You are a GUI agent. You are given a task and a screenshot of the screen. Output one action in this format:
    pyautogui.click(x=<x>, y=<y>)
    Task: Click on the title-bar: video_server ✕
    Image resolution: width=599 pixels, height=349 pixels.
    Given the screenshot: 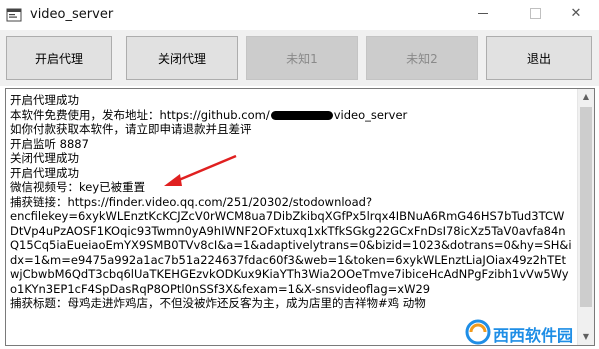 What is the action you would take?
    pyautogui.click(x=299, y=15)
    